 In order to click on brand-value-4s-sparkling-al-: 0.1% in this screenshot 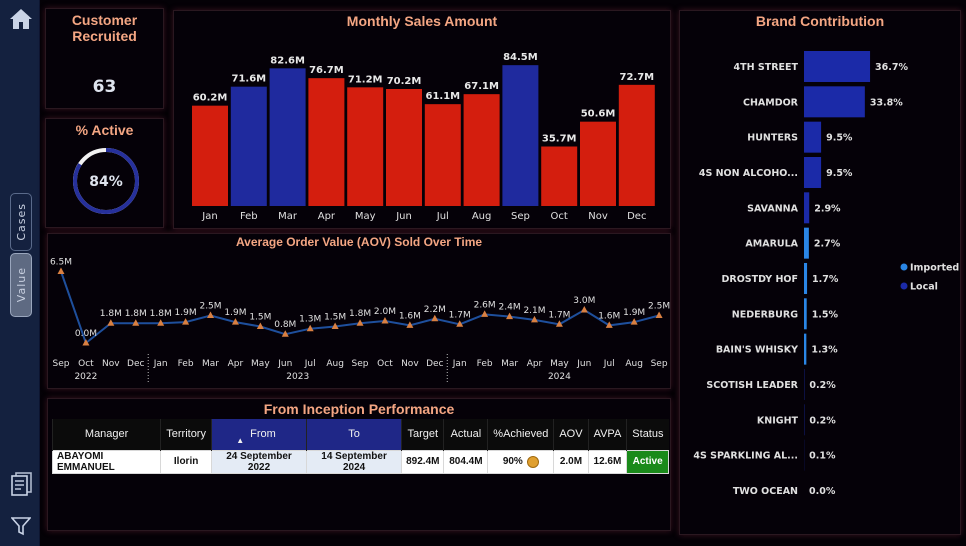, I will do `click(822, 456)`.